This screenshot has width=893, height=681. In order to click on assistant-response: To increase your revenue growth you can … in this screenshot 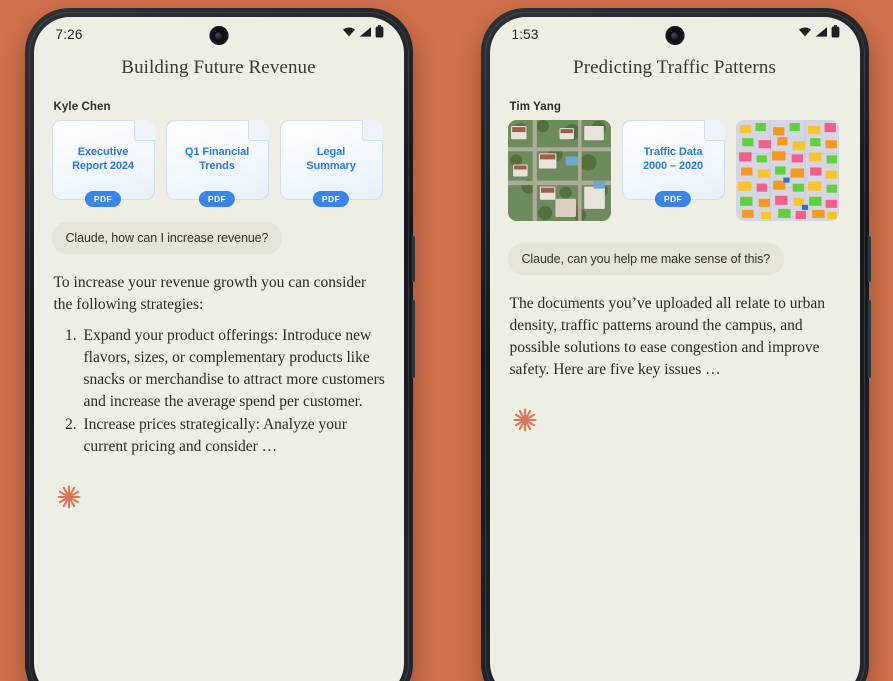, I will do `click(220, 365)`.